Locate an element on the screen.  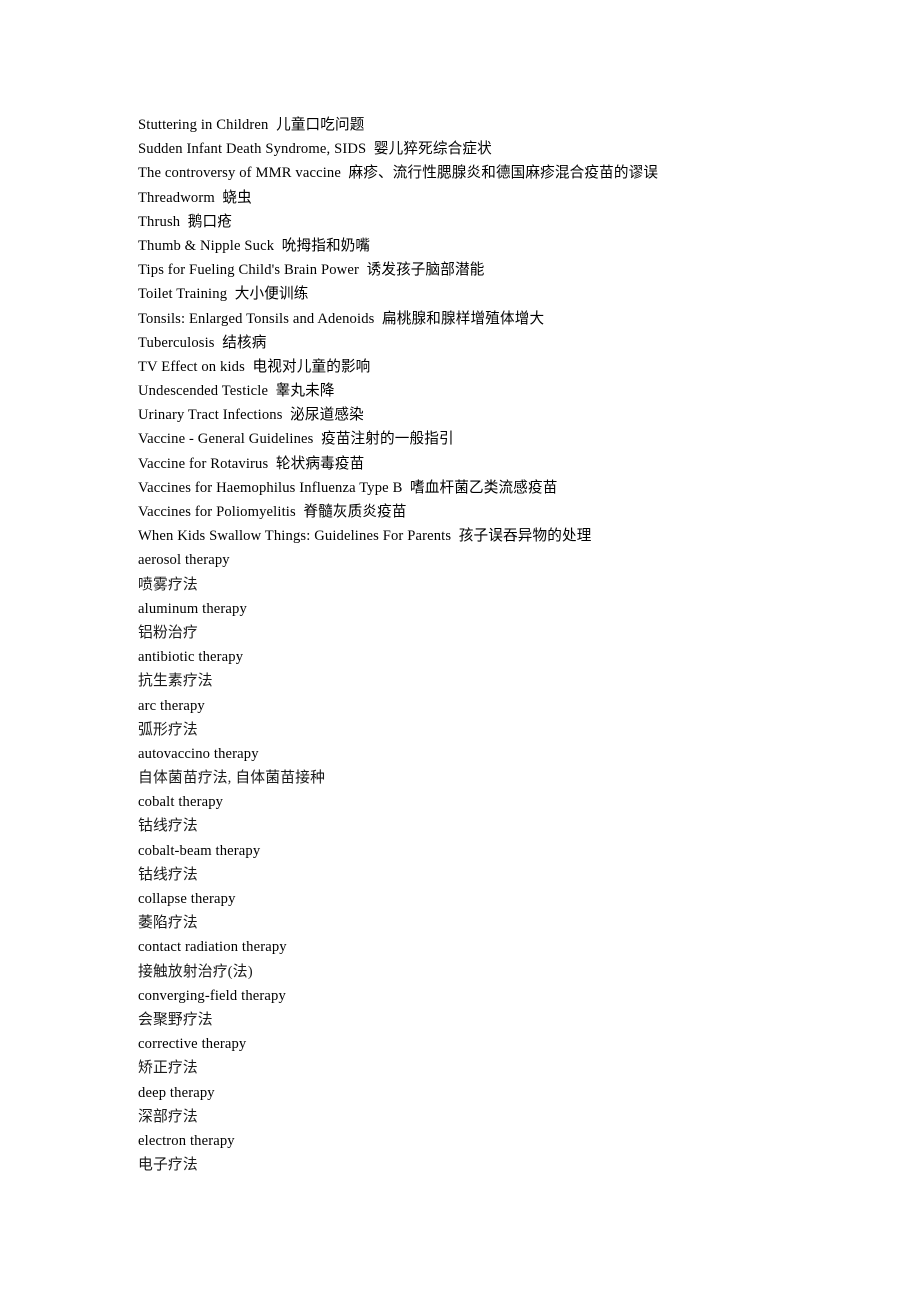
document-line: corrective therapy is located at coordinates (192, 1044).